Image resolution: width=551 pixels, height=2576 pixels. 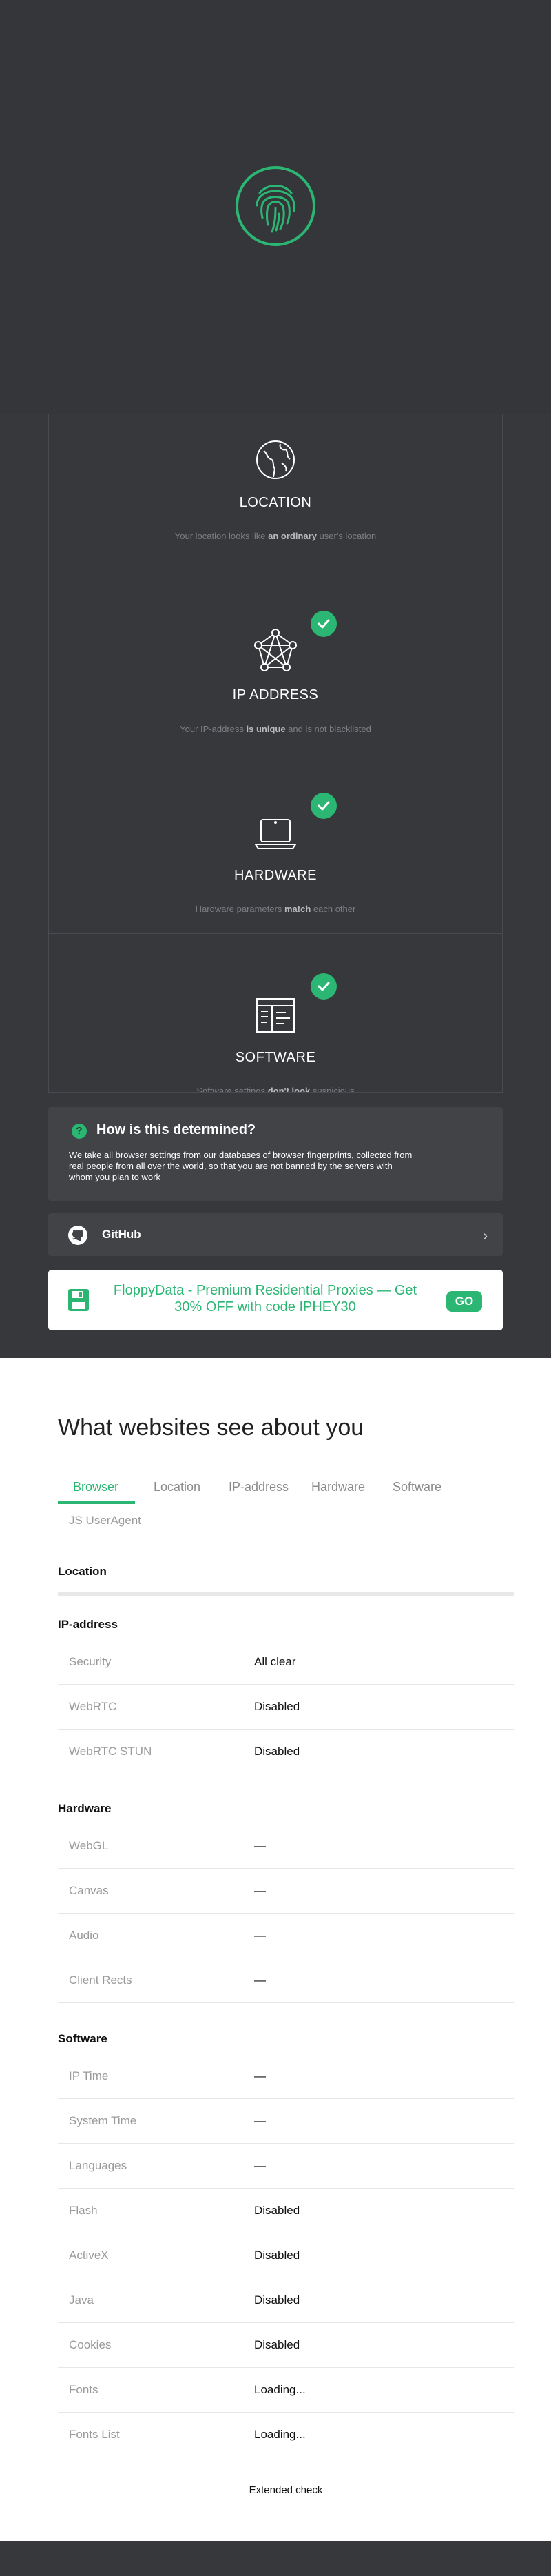 What do you see at coordinates (84, 1935) in the screenshot?
I see `row-key: Audio` at bounding box center [84, 1935].